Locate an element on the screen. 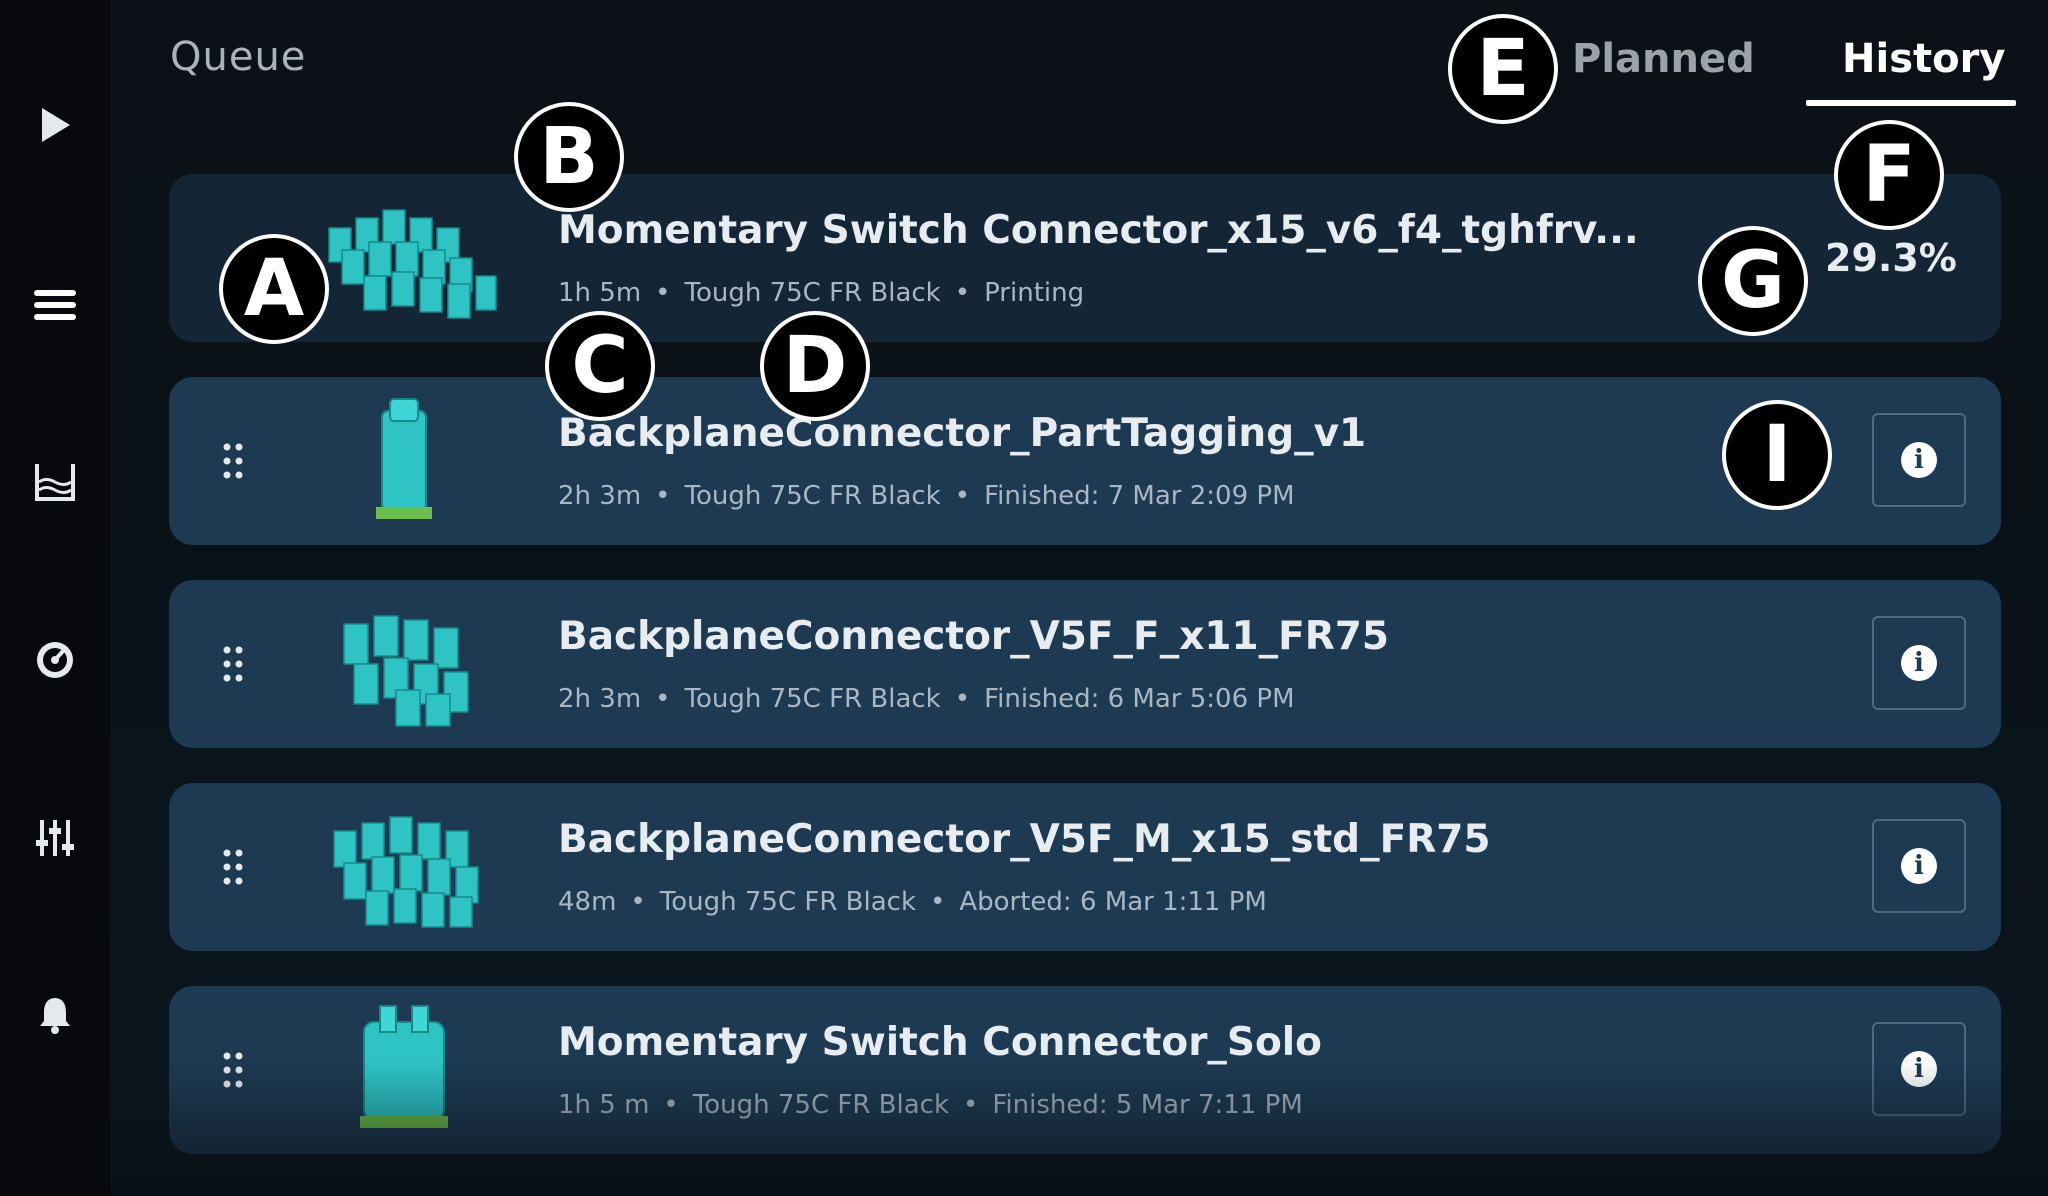  job-duration: 1h 5m is located at coordinates (600, 293).